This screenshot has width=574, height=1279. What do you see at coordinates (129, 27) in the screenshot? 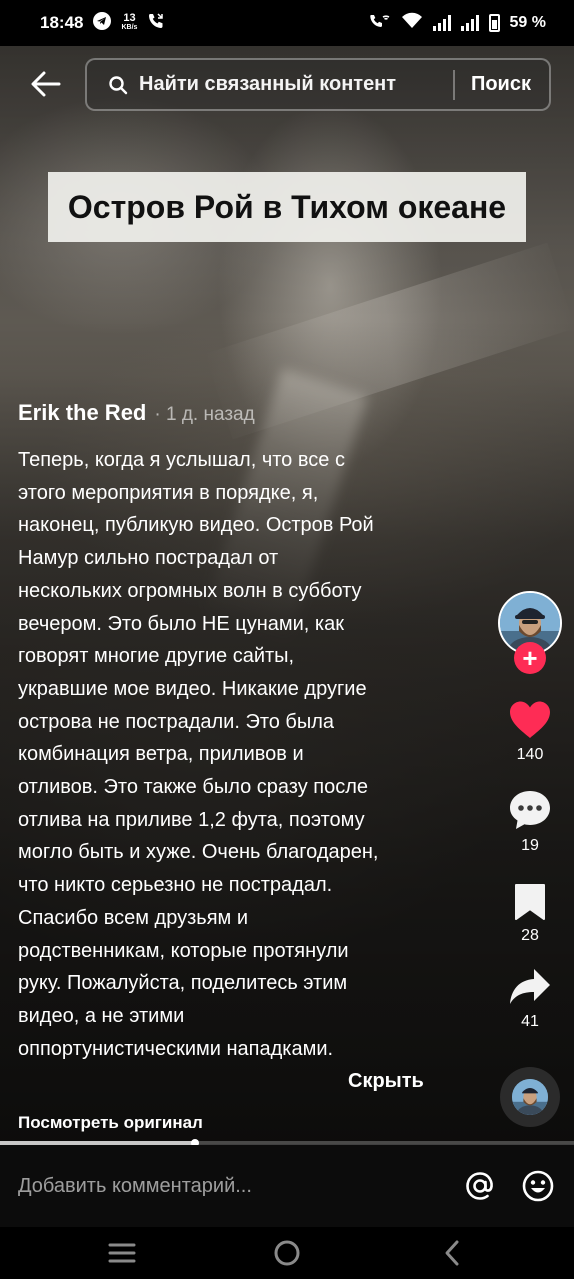
I see `network-speed-unit: KB/s` at bounding box center [129, 27].